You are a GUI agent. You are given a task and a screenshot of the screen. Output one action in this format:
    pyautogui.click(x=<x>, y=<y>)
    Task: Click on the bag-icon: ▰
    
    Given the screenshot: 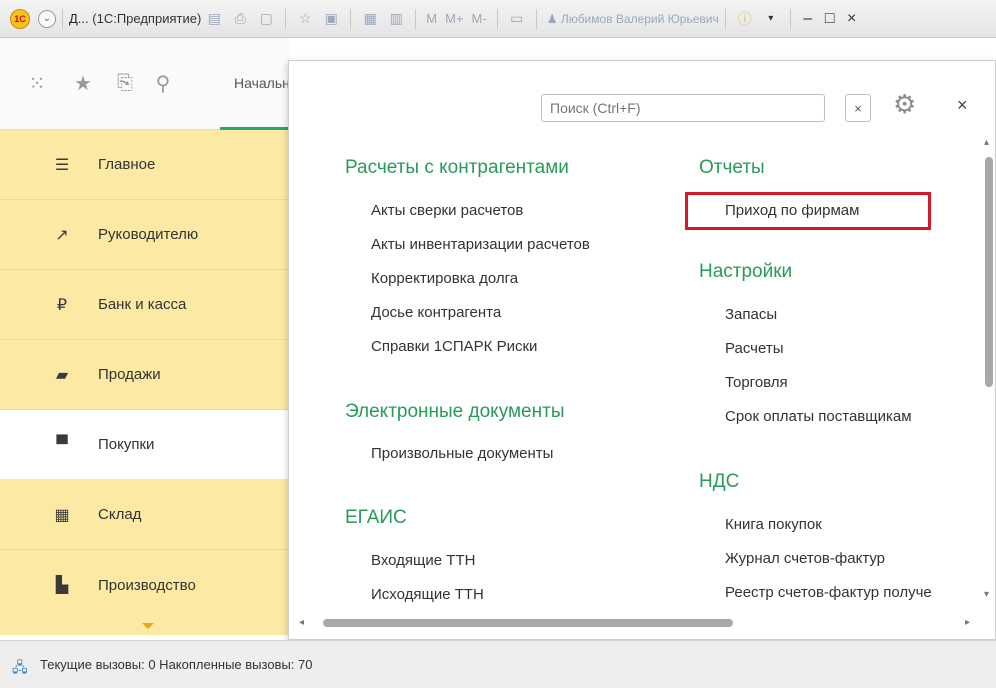 What is the action you would take?
    pyautogui.click(x=62, y=375)
    